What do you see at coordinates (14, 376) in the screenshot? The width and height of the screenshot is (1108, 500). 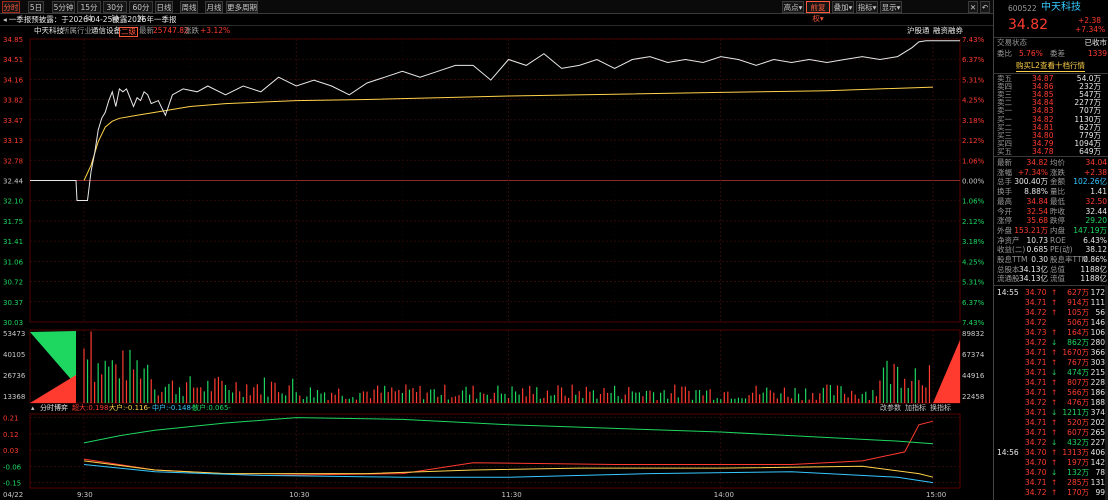 I see `vol-tick-label: 26736` at bounding box center [14, 376].